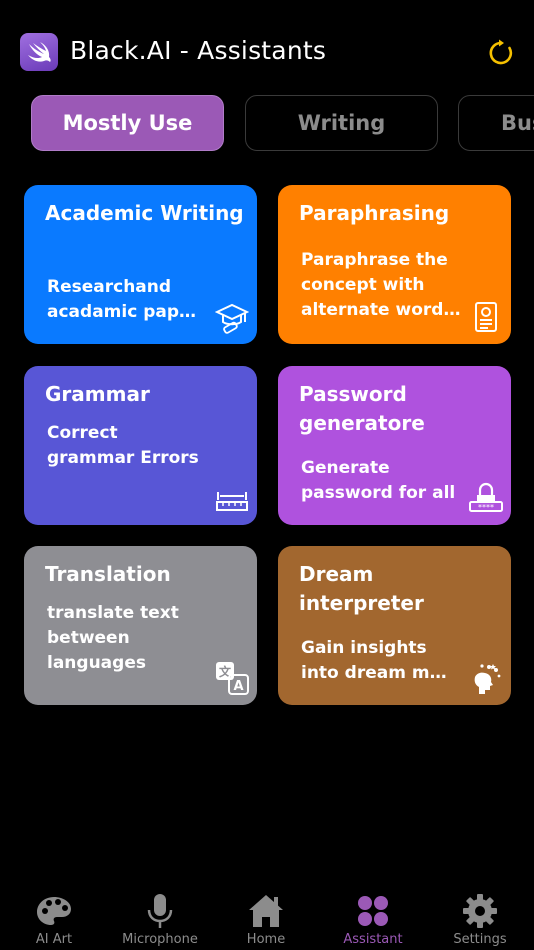 This screenshot has height=950, width=534. What do you see at coordinates (517, 123) in the screenshot?
I see `tab-label: Bus` at bounding box center [517, 123].